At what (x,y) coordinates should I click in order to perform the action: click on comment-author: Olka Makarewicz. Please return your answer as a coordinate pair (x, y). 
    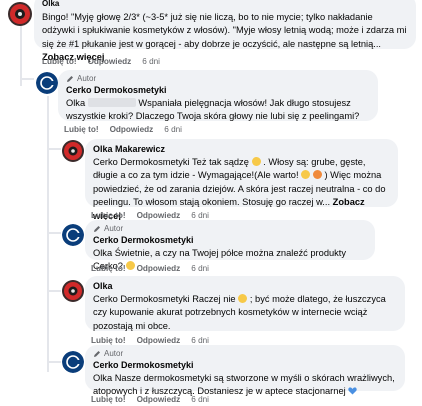
    Looking at the image, I should click on (241, 149).